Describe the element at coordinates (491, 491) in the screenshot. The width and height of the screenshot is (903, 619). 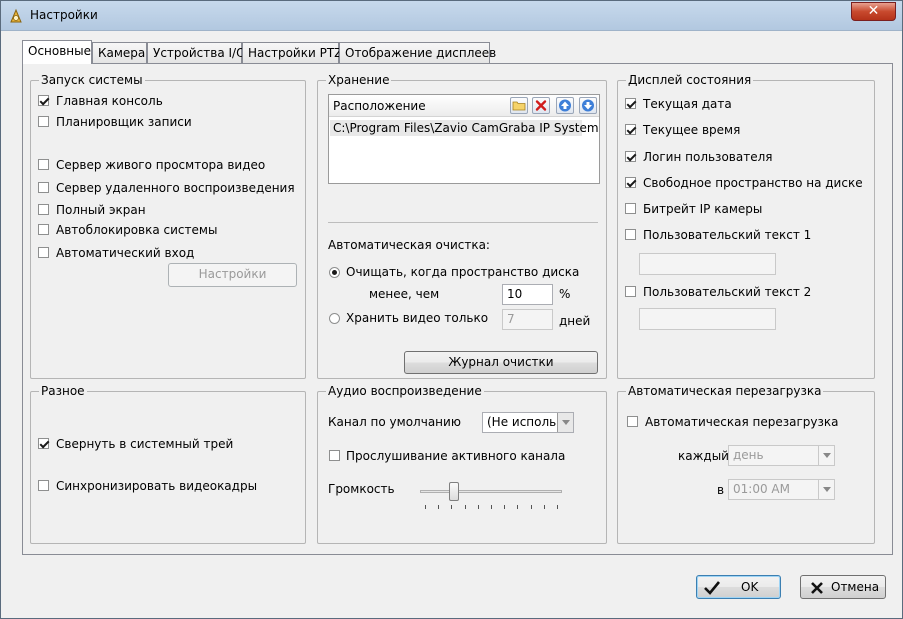
I see `volume-slider-track` at that location.